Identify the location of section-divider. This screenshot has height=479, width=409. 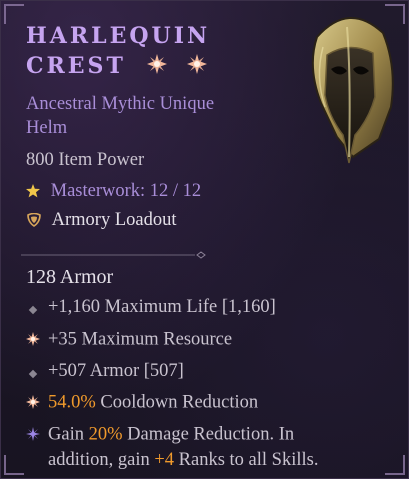
(115, 251).